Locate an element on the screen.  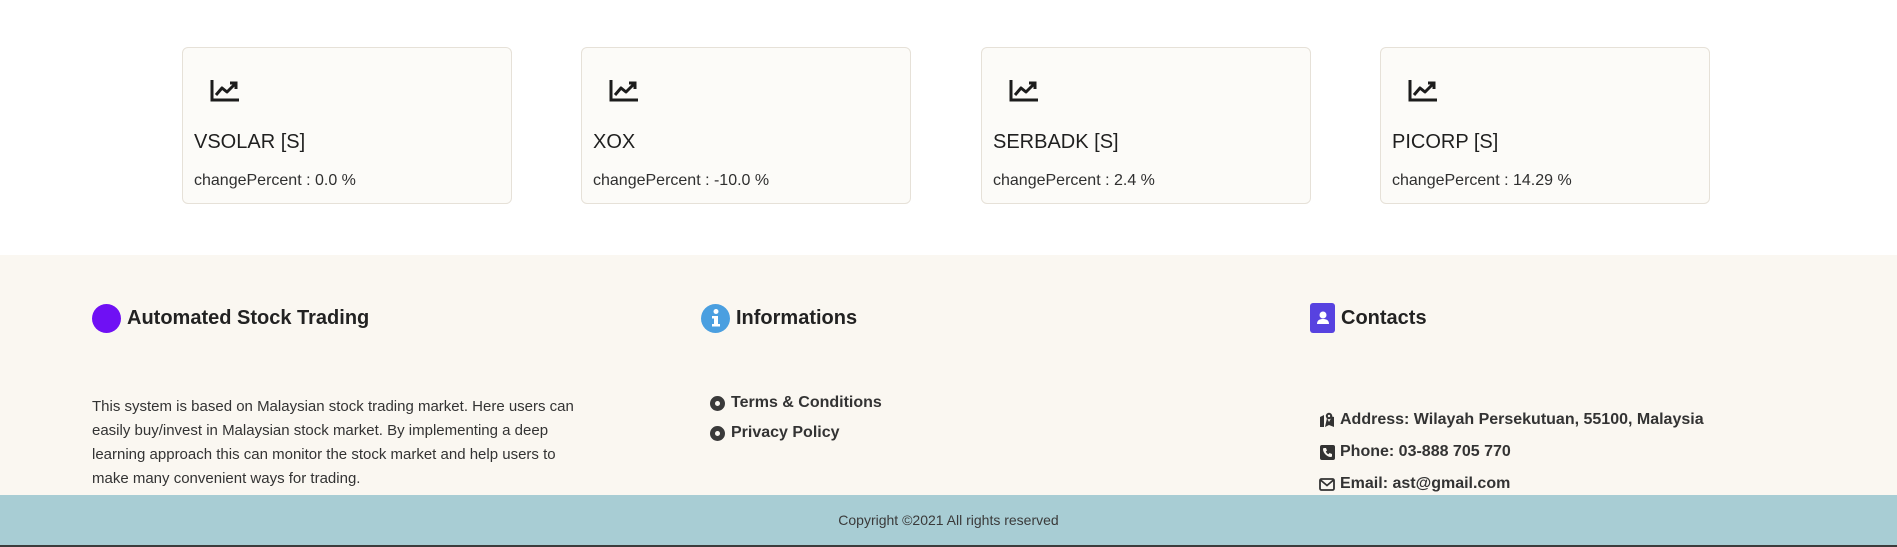
stock-card: XOX changePercent : -10.0 % is located at coordinates (746, 125).